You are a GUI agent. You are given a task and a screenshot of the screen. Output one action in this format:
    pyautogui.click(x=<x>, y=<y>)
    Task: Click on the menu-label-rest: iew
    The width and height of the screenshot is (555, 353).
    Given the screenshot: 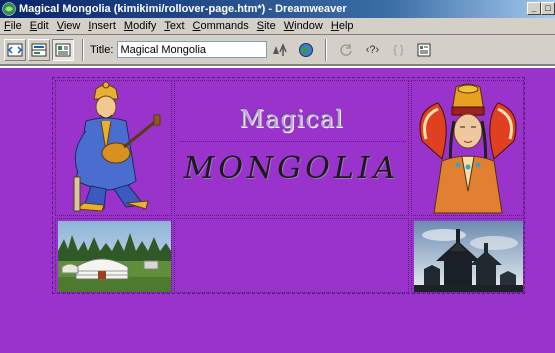 What is the action you would take?
    pyautogui.click(x=72, y=26)
    